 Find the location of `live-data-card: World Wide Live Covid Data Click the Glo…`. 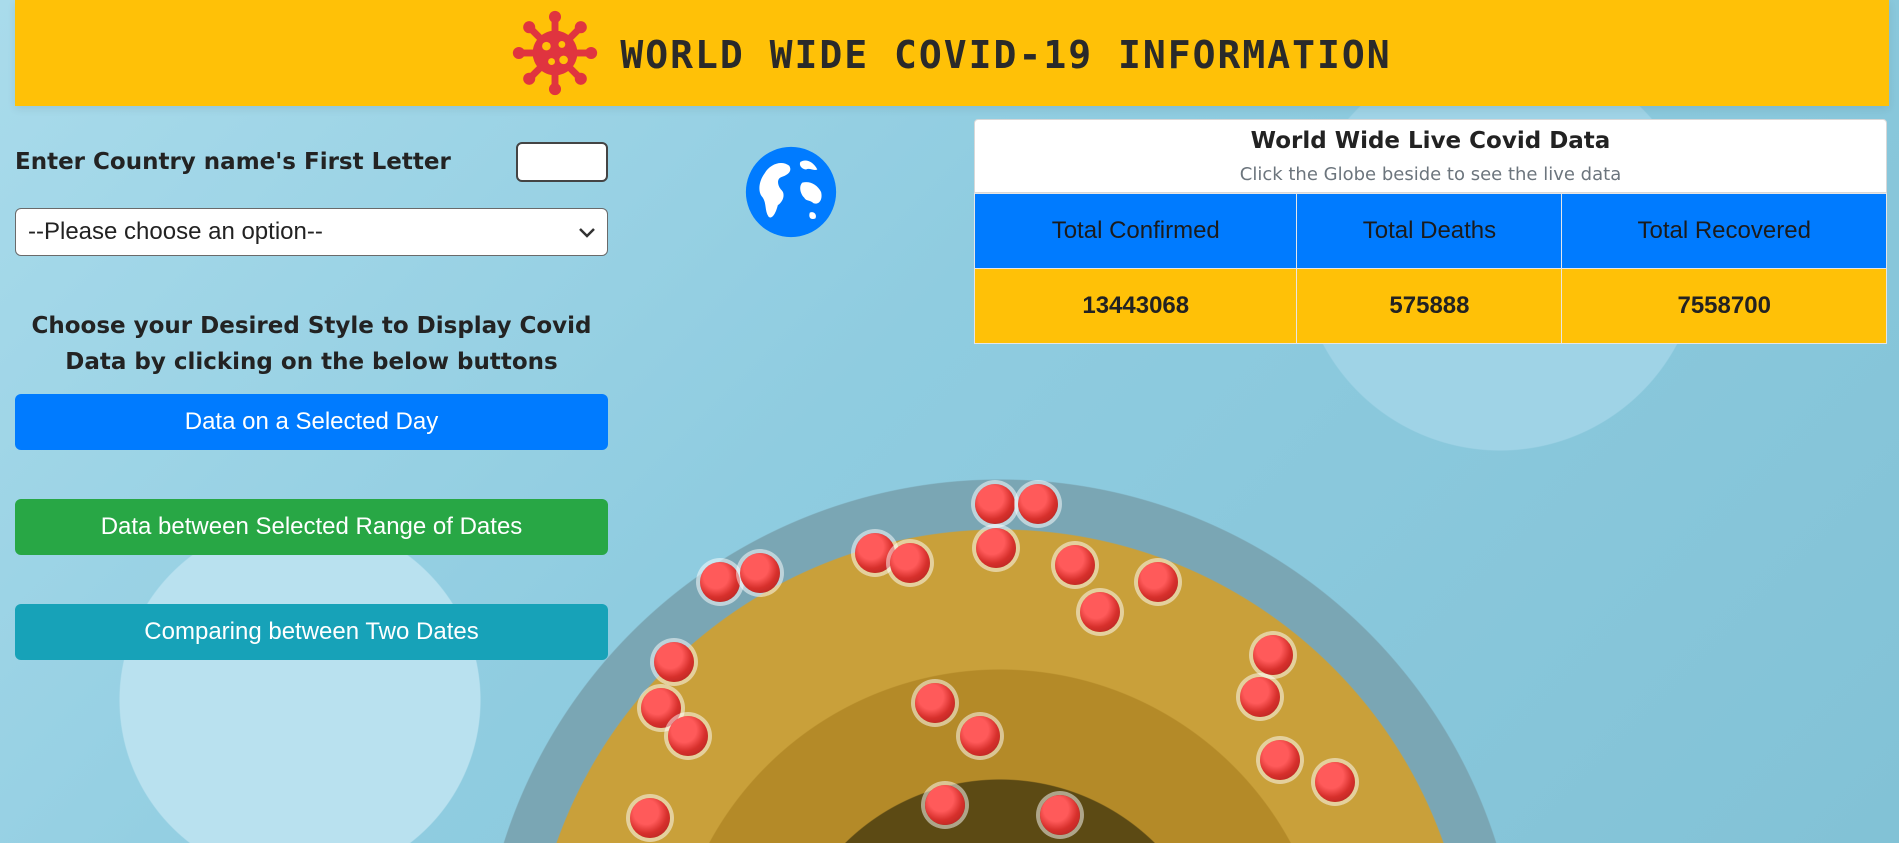

live-data-card: World Wide Live Covid Data Click the Glo… is located at coordinates (1430, 231).